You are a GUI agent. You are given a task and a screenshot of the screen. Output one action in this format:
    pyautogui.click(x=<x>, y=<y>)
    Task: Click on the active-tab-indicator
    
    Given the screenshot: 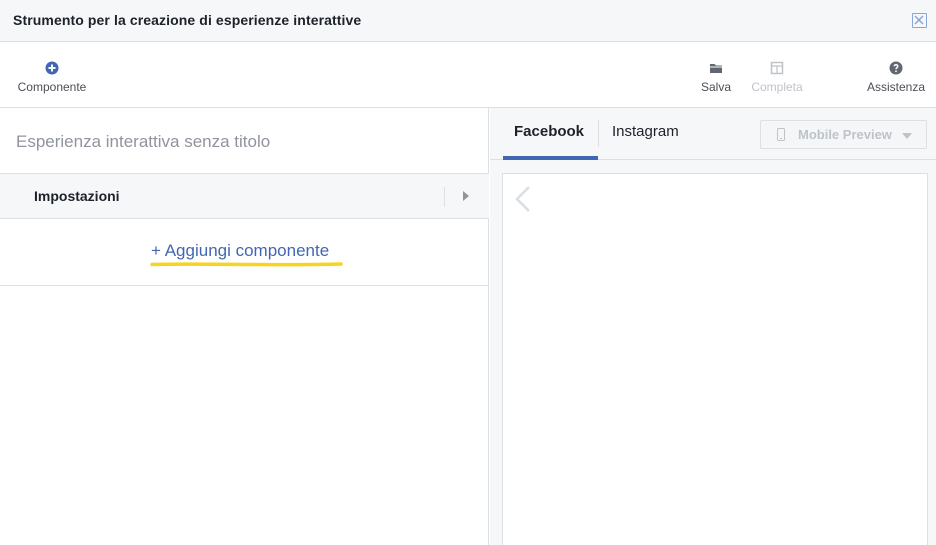 What is the action you would take?
    pyautogui.click(x=550, y=158)
    